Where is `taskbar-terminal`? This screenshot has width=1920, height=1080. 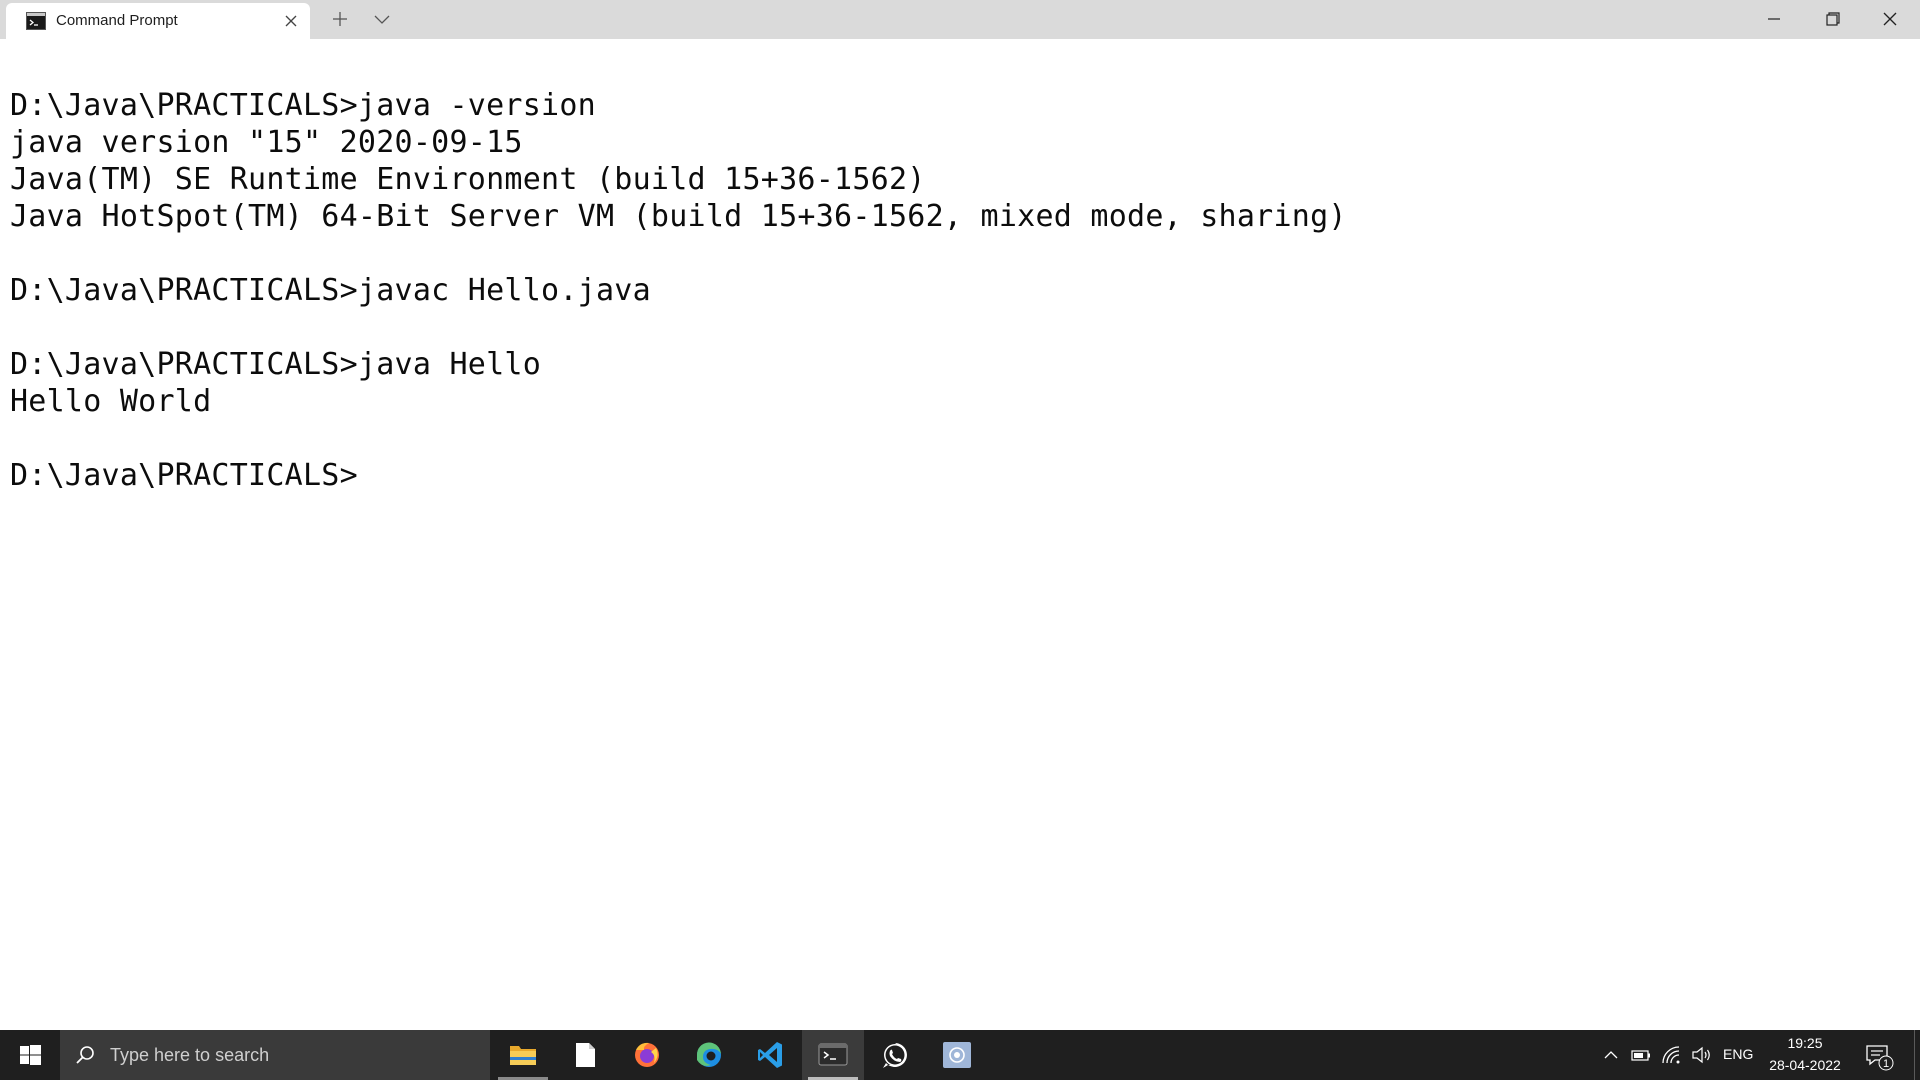 taskbar-terminal is located at coordinates (833, 1055).